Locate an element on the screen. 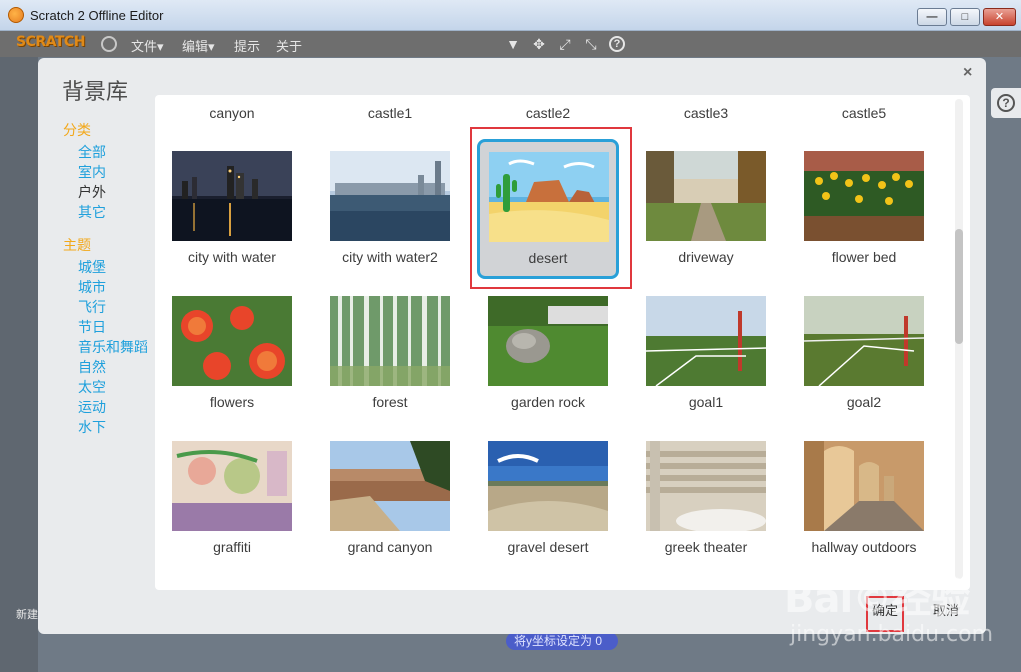 The height and width of the screenshot is (672, 1021). theme-flying: 飞行 is located at coordinates (92, 307).